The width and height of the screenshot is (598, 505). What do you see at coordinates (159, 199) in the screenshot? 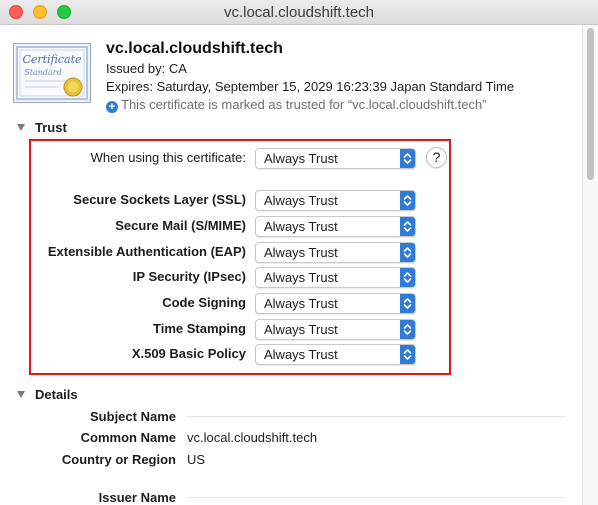
I see `policy-label-ssl: Secure Sockets Layer (SSL)` at bounding box center [159, 199].